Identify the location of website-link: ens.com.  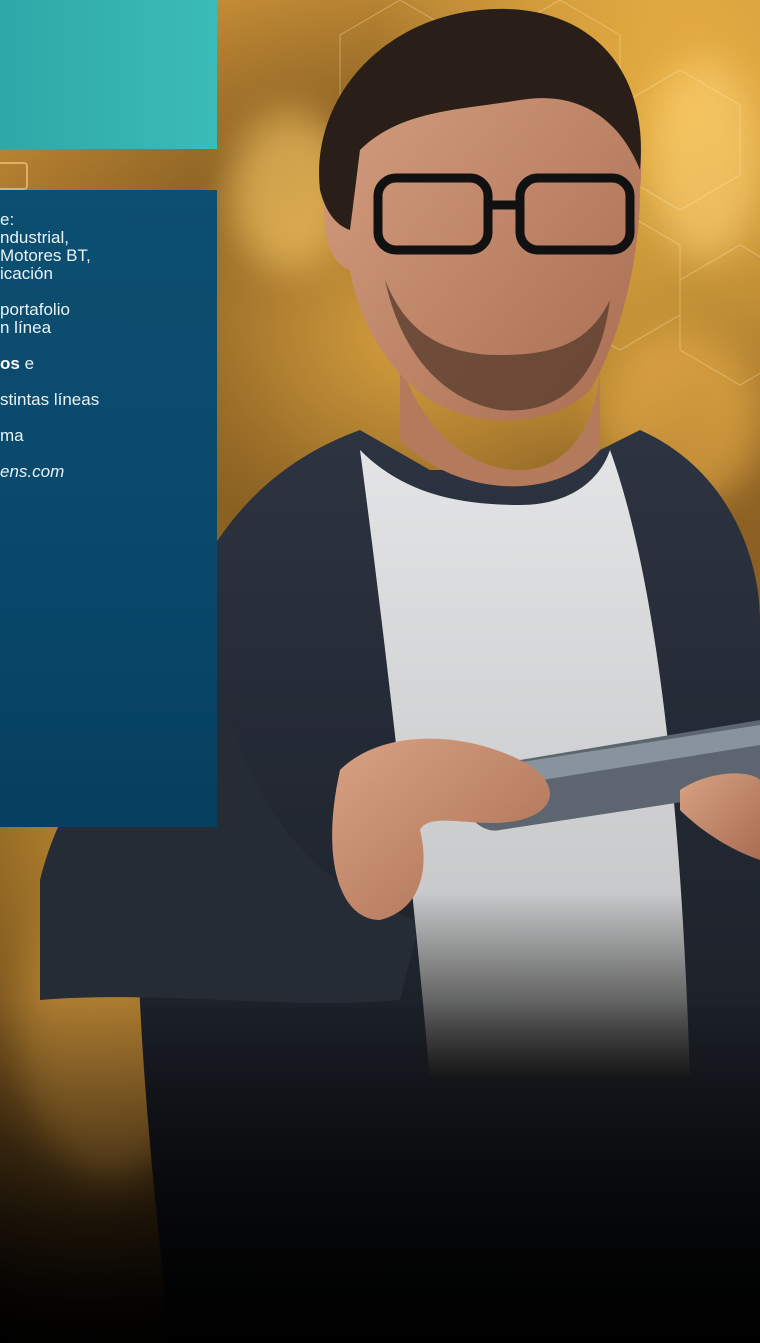
(32, 472).